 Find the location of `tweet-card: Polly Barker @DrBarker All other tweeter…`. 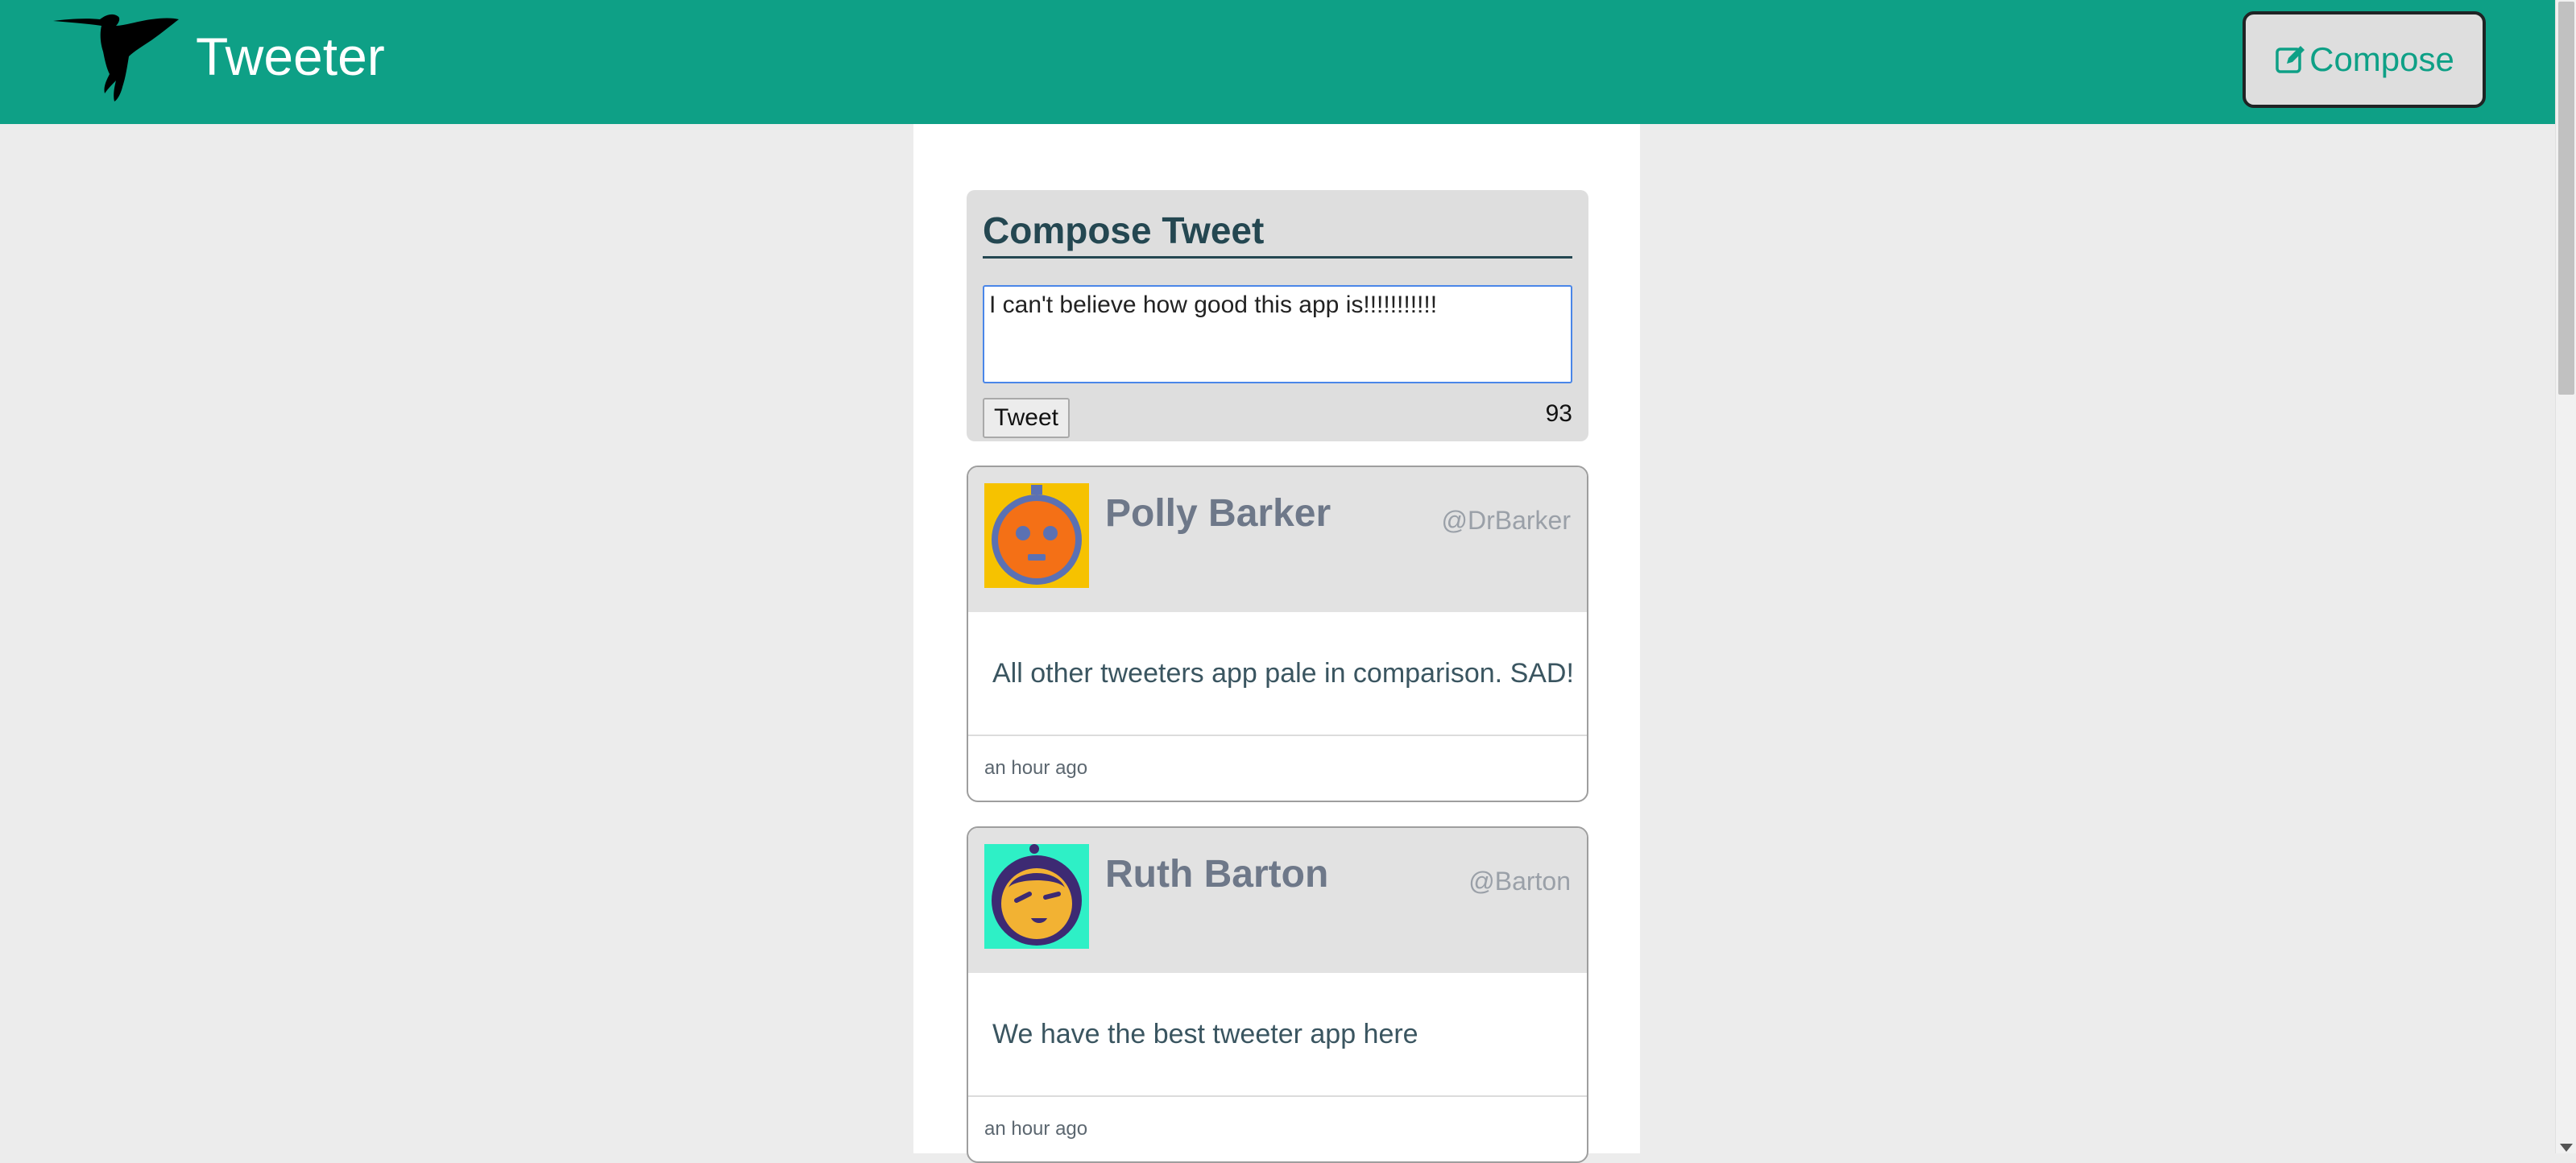

tweet-card: Polly Barker @DrBarker All other tweeter… is located at coordinates (1277, 634).